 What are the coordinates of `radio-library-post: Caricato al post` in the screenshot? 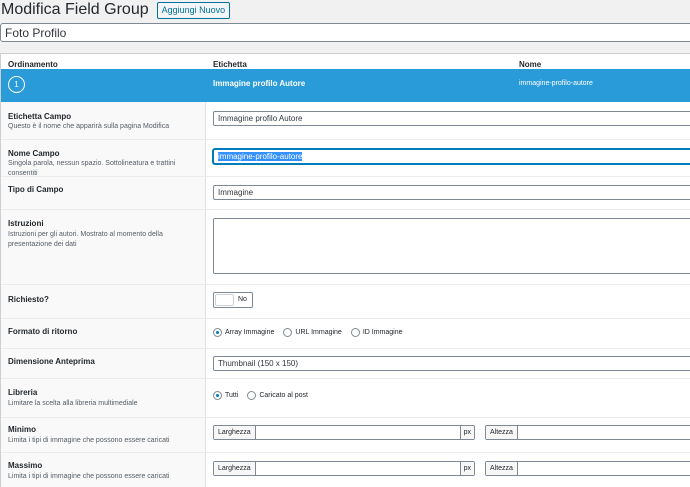 It's located at (277, 395).